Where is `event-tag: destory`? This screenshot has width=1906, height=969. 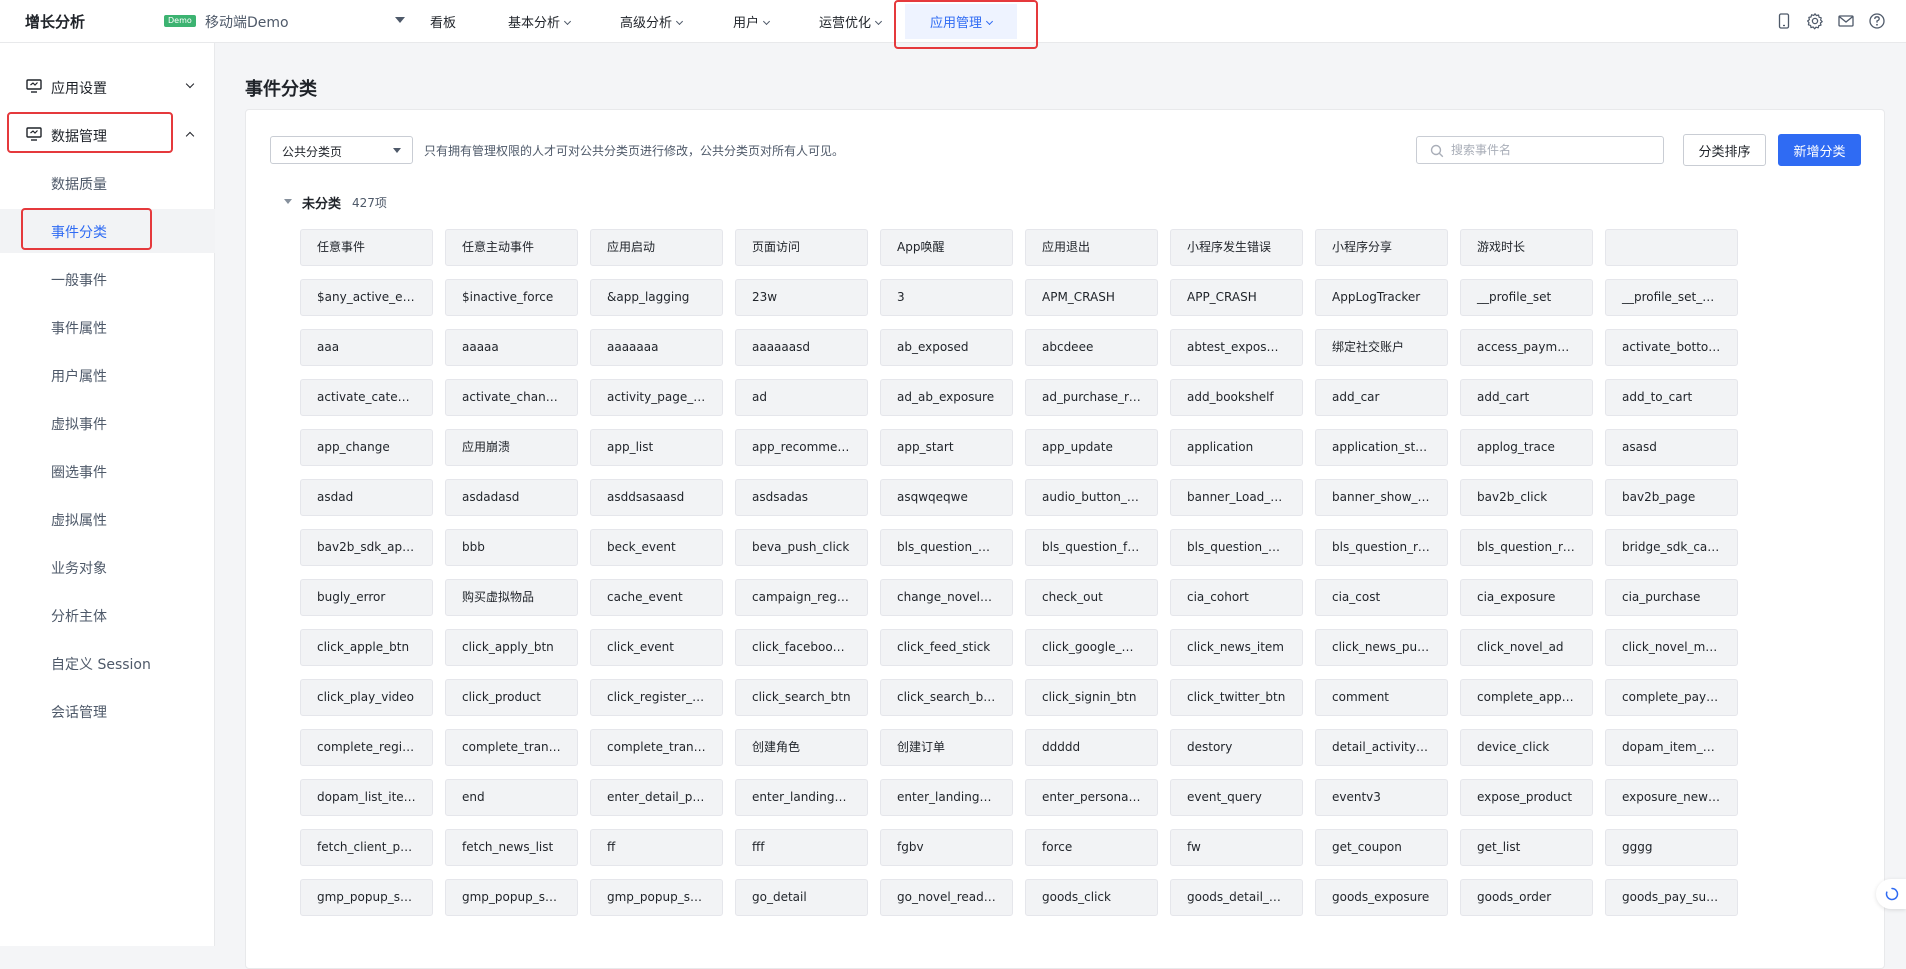 event-tag: destory is located at coordinates (1236, 747).